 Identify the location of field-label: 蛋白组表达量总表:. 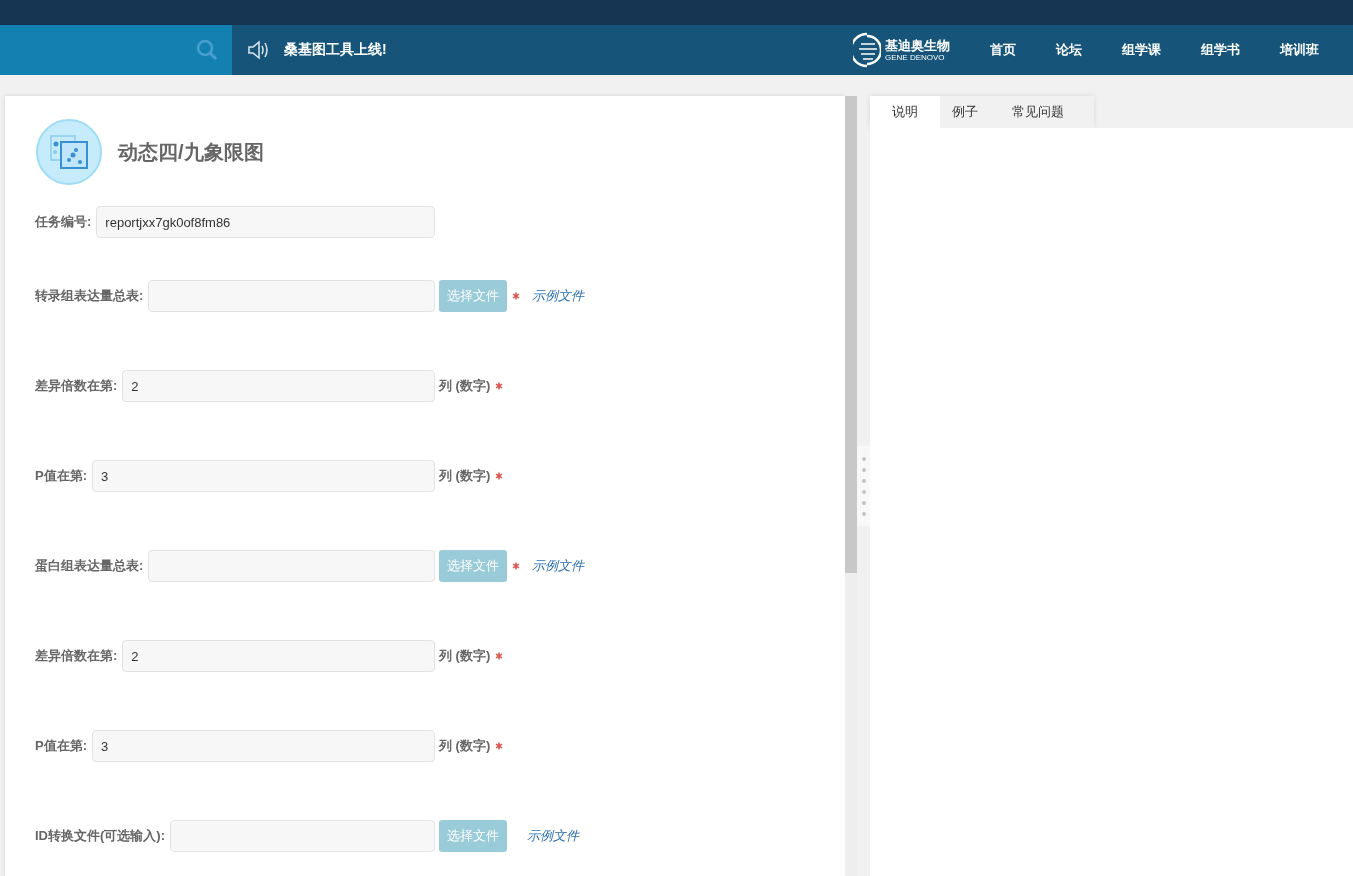
(89, 566).